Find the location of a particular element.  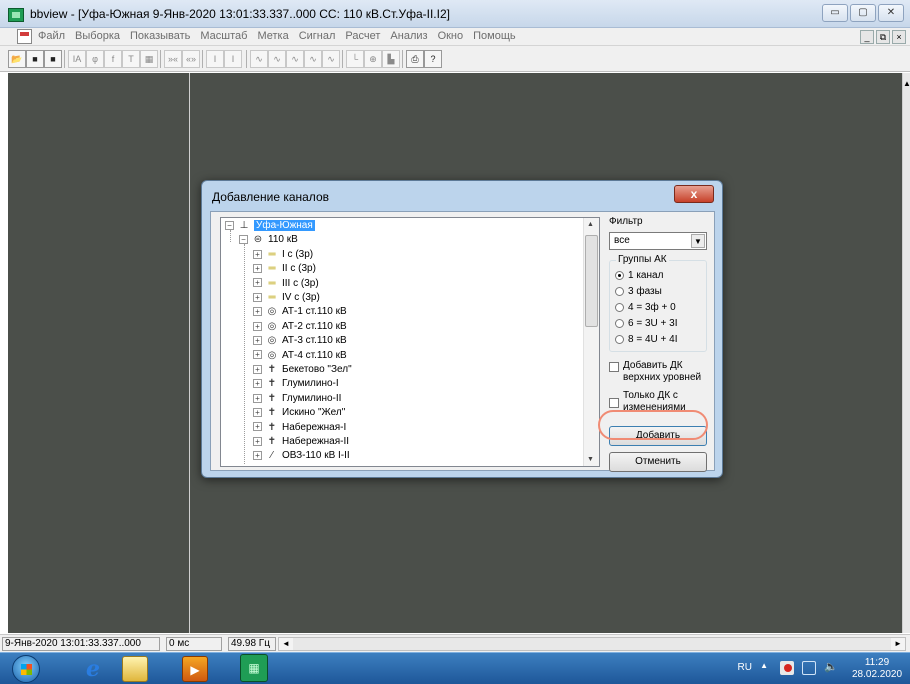

clock: 11:29 28.02.2020 is located at coordinates (877, 669).